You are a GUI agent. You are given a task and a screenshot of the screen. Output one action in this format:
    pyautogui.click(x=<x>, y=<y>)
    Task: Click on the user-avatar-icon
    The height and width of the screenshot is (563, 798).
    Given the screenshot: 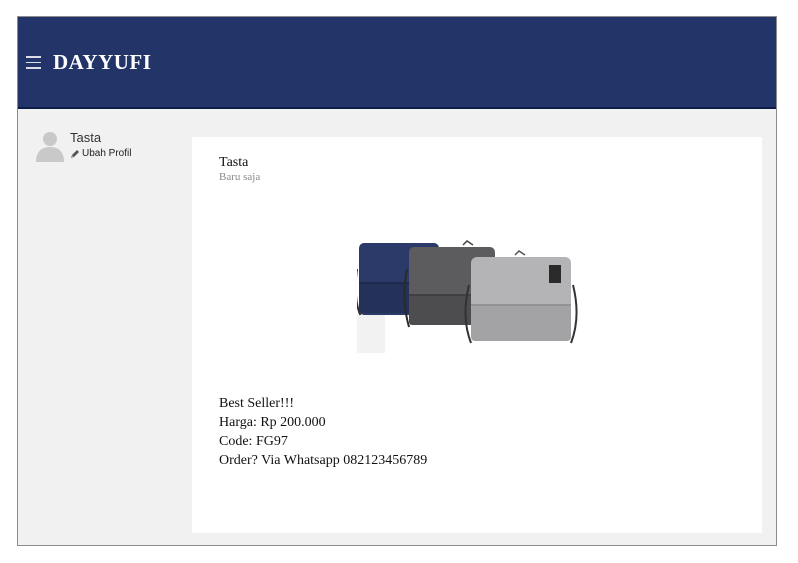 What is the action you would take?
    pyautogui.click(x=50, y=146)
    